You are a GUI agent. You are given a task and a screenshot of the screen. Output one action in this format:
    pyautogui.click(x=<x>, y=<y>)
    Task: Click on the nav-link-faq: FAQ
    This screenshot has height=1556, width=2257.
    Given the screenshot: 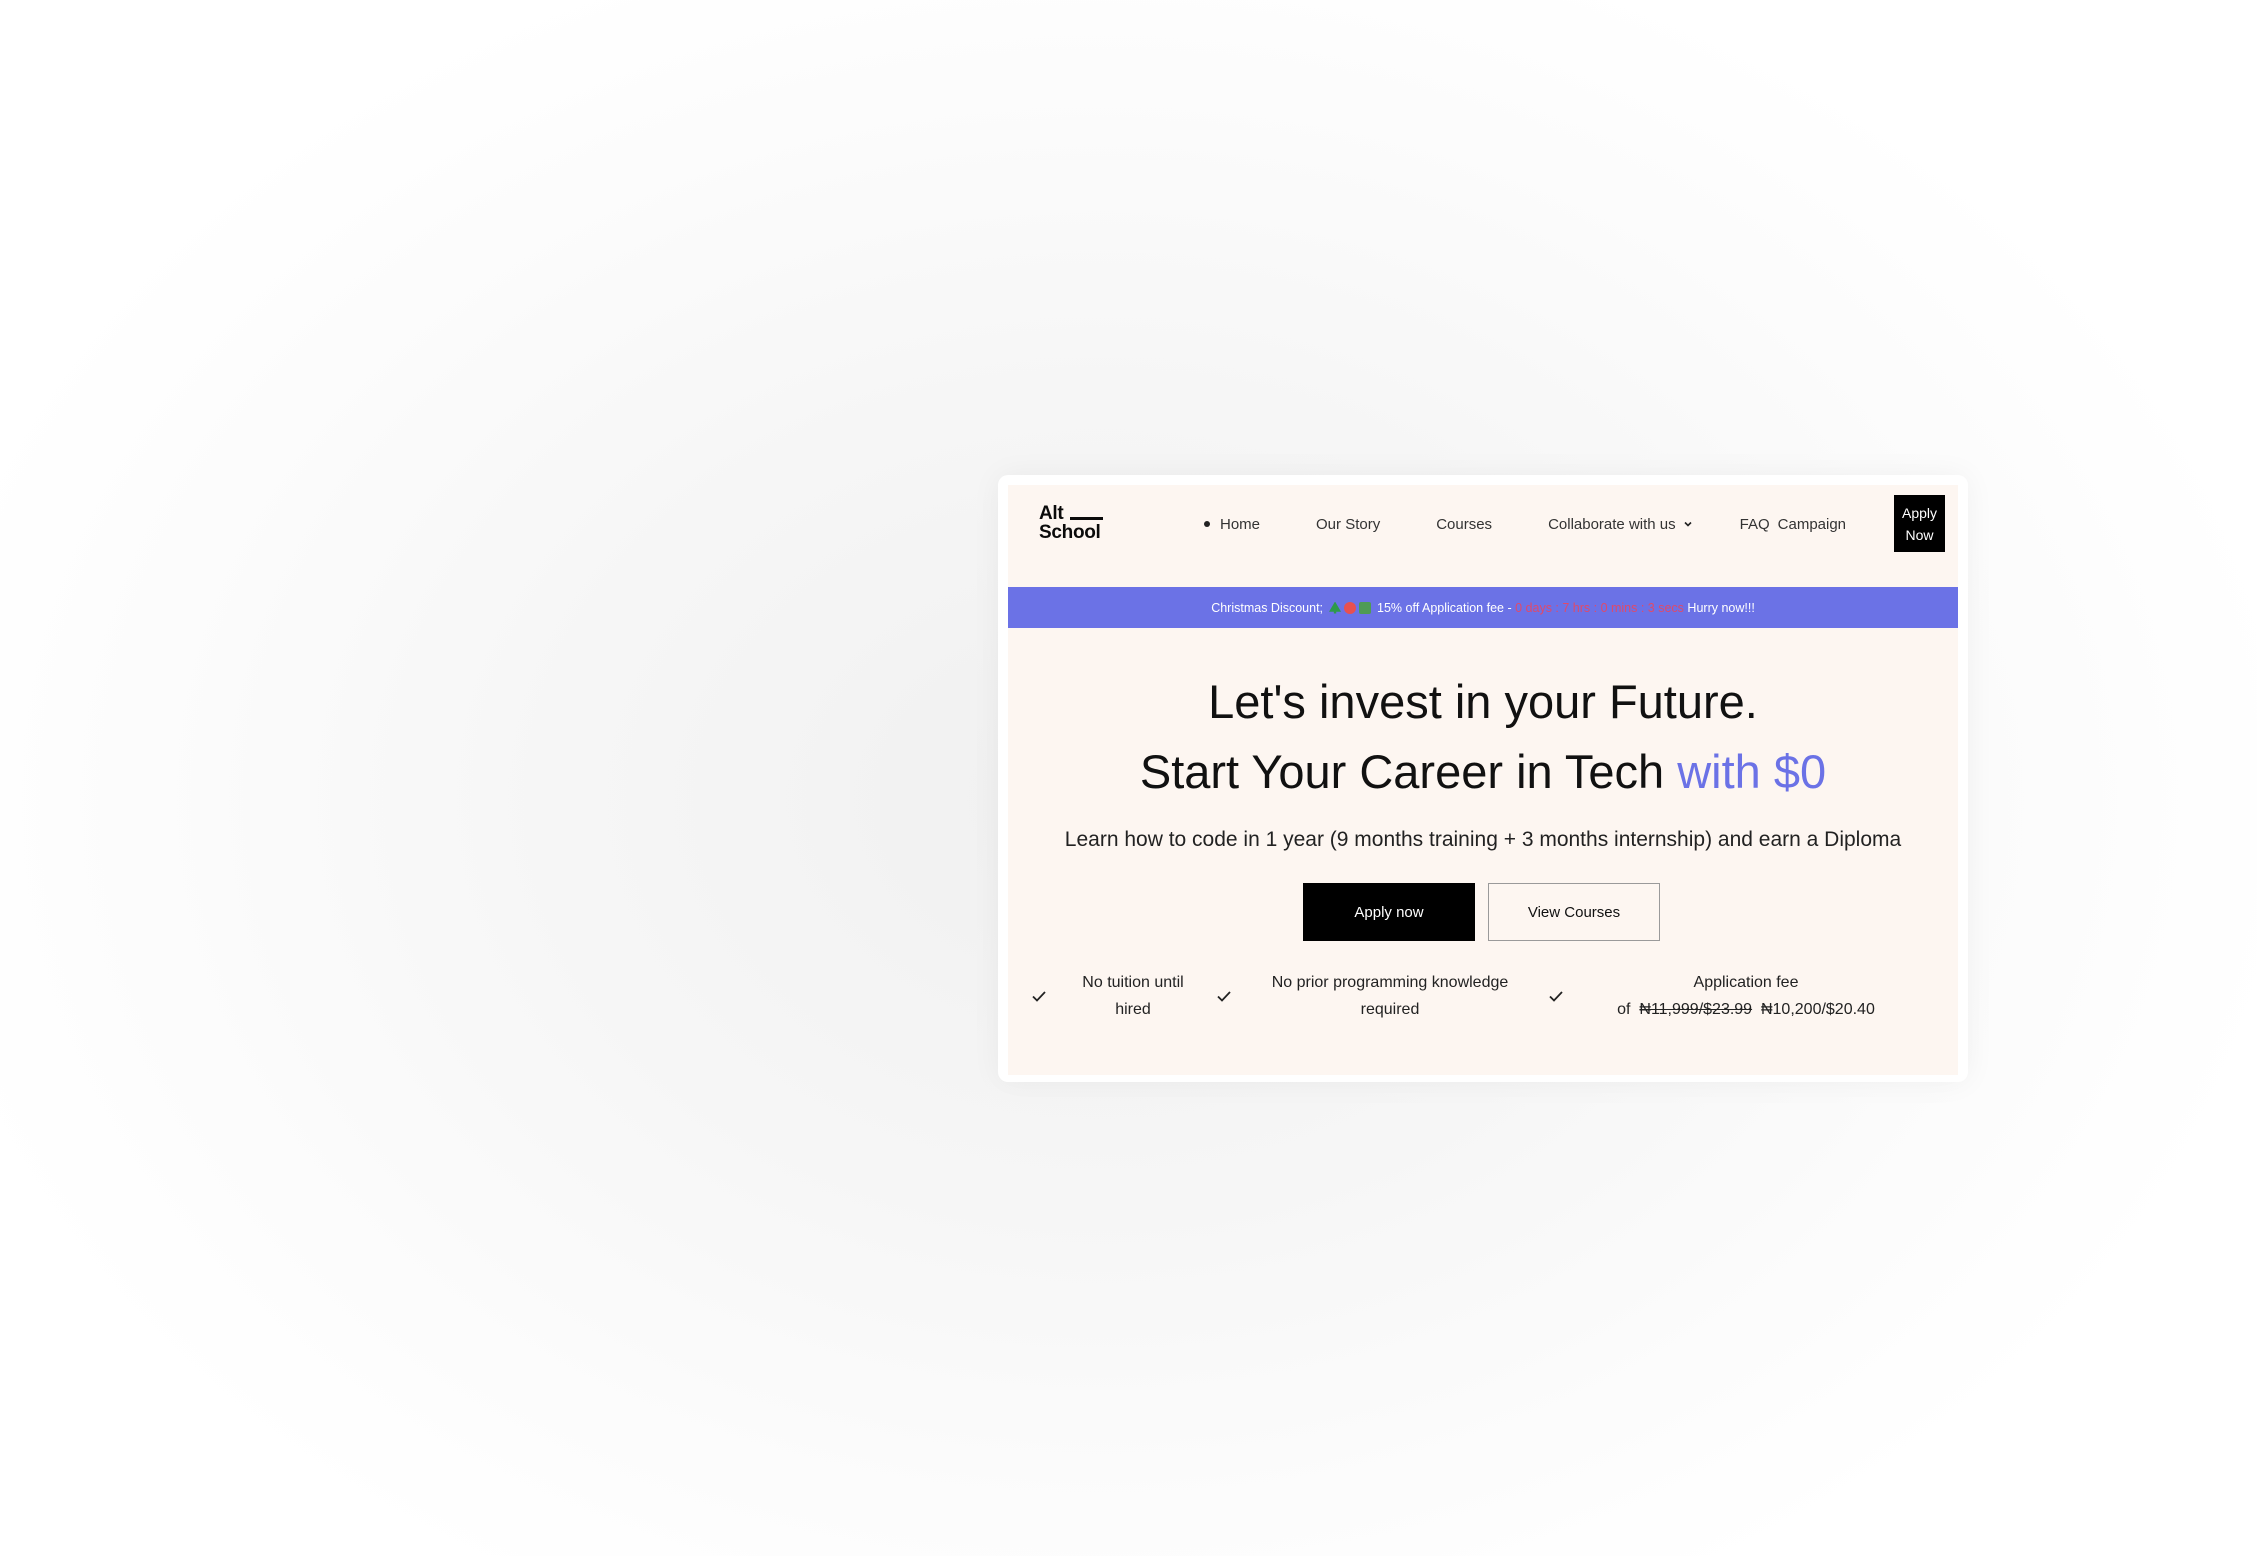 What is the action you would take?
    pyautogui.click(x=1755, y=524)
    